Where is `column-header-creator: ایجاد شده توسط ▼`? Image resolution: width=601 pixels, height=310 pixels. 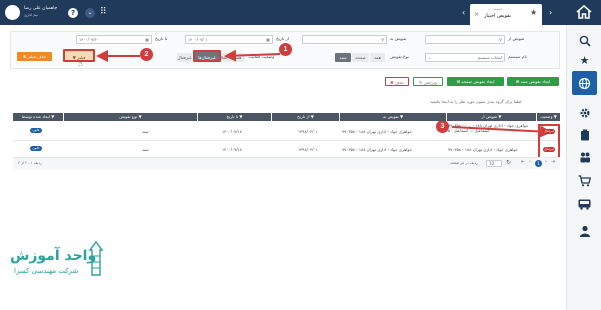
column-header-creator: ایجاد شده توسط ▼ is located at coordinates (38, 117).